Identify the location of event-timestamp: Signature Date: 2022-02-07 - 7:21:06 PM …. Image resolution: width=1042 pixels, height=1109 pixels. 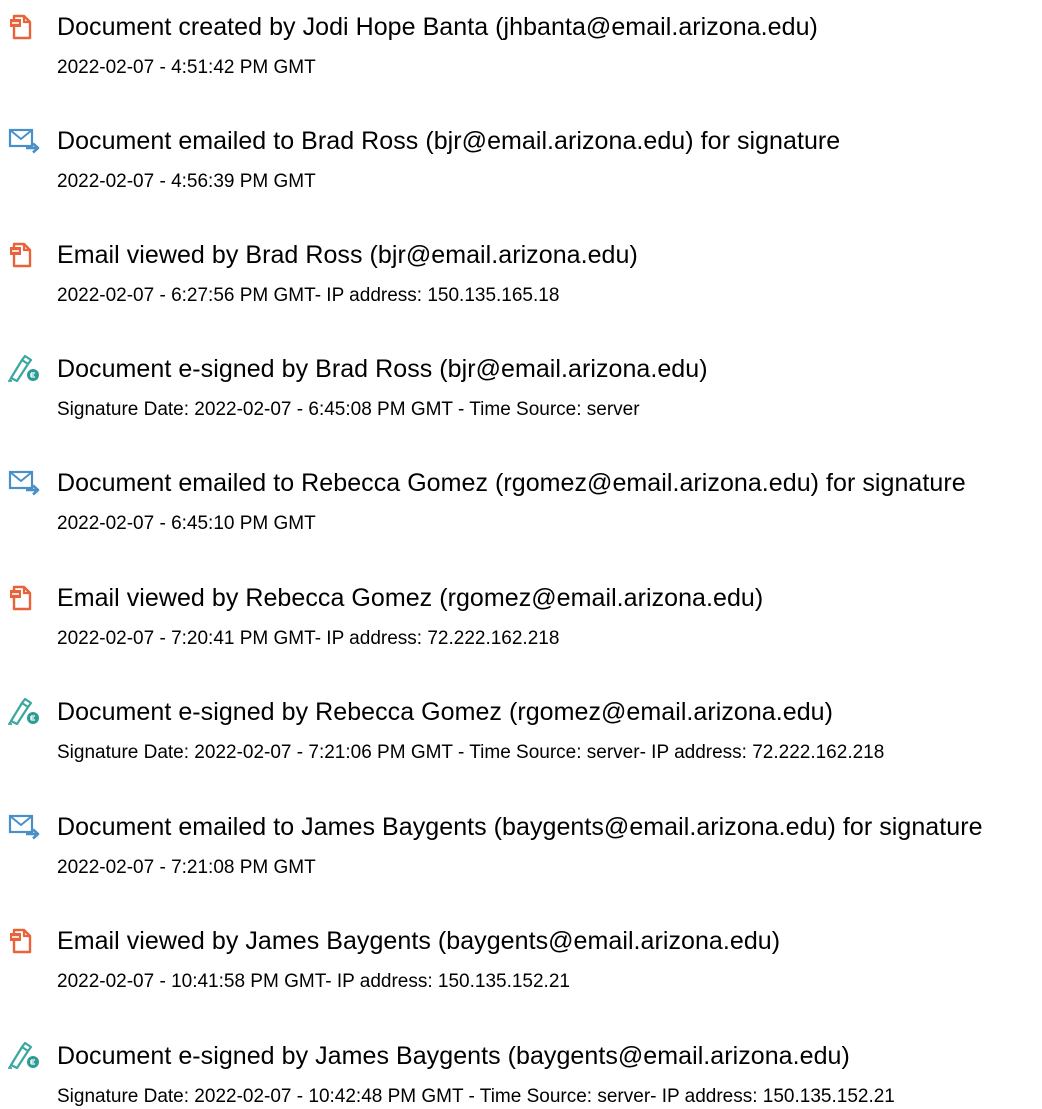
(471, 752).